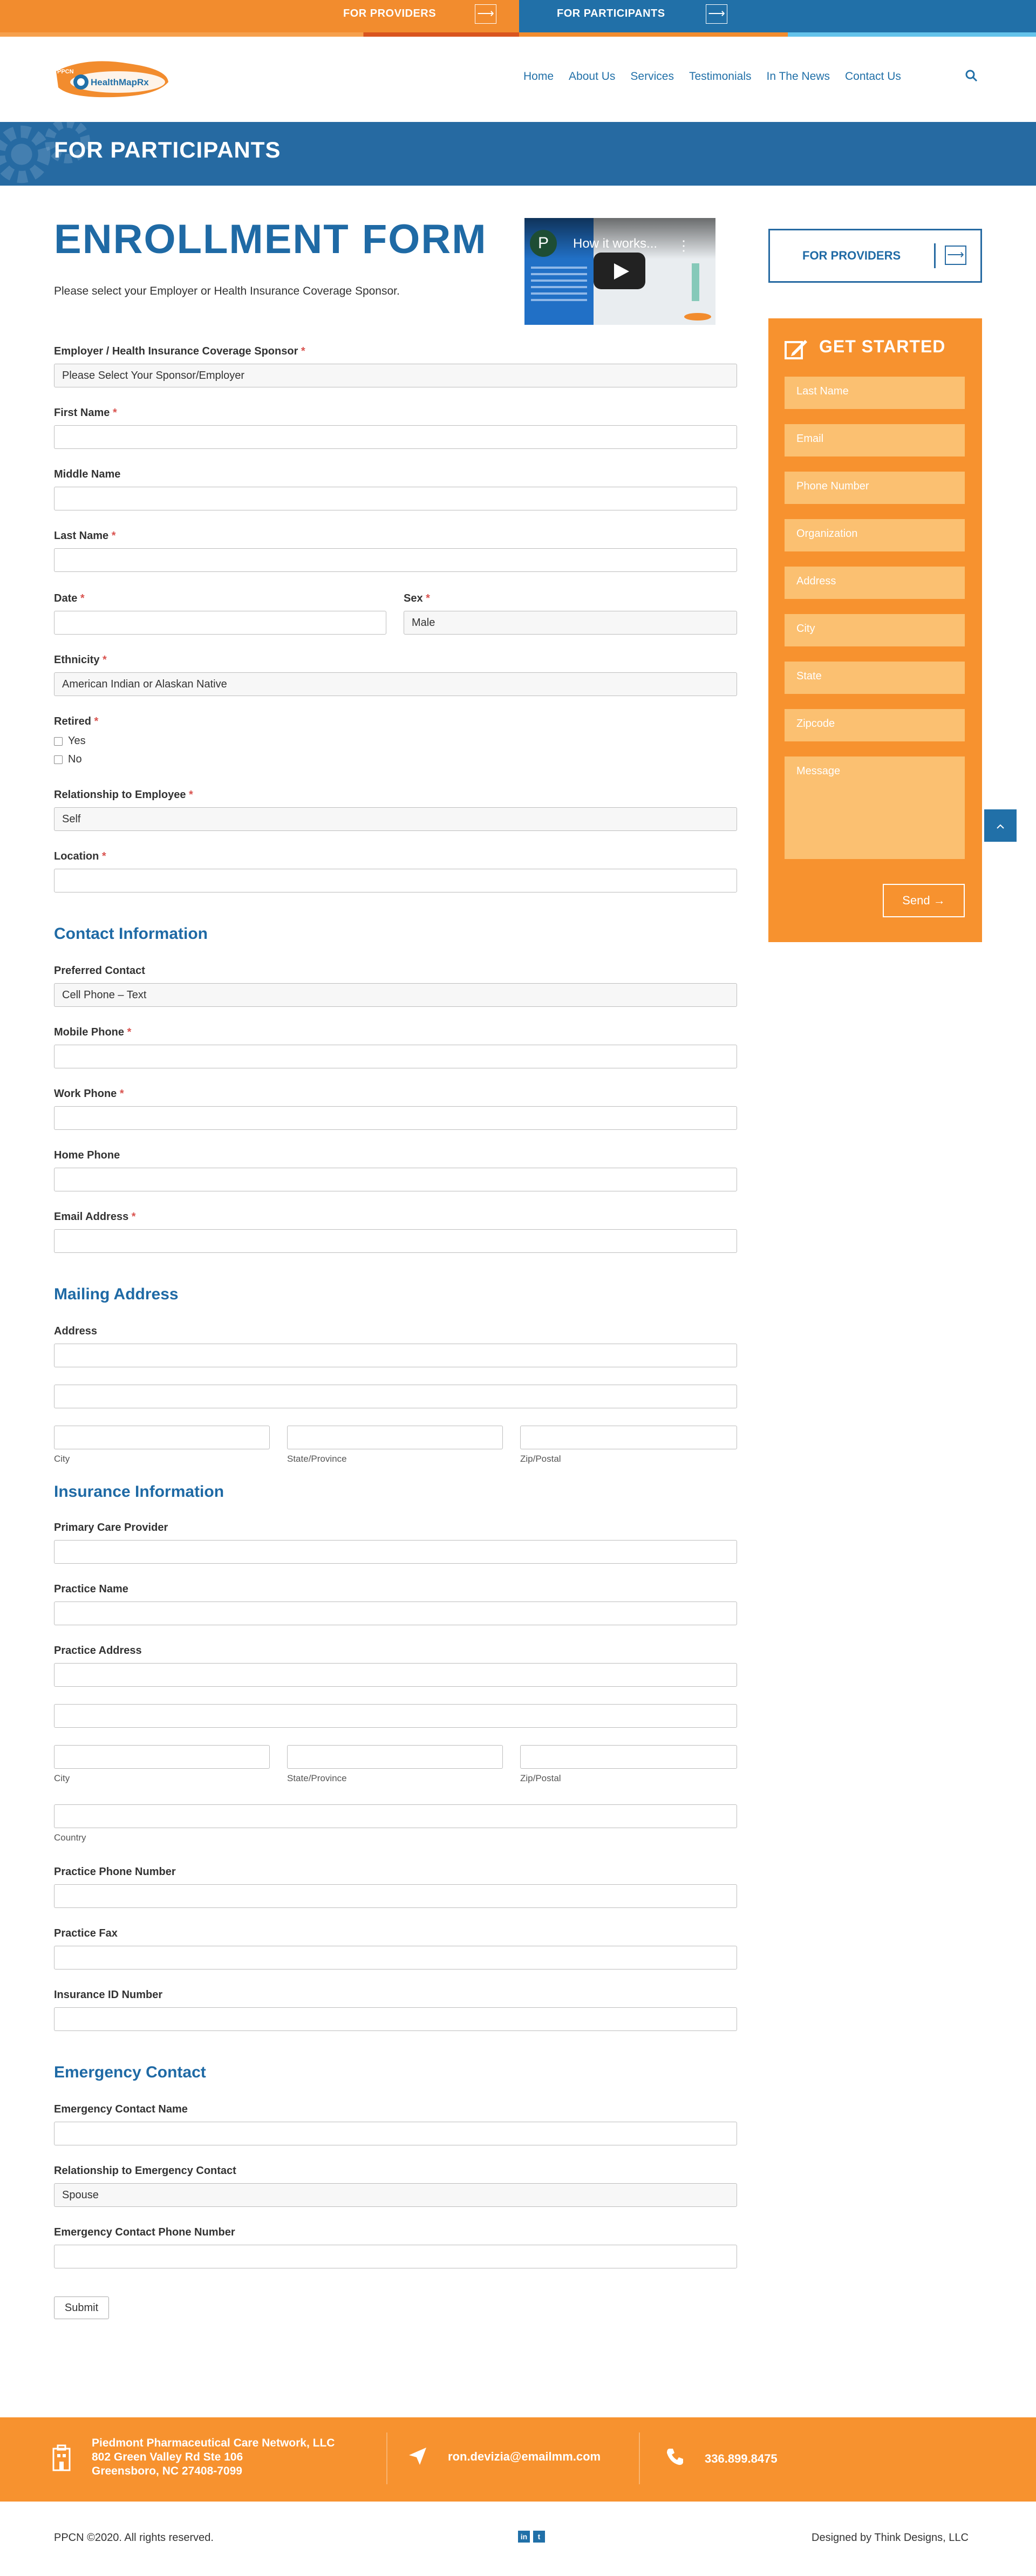  I want to click on practice-country-input, so click(395, 1816).